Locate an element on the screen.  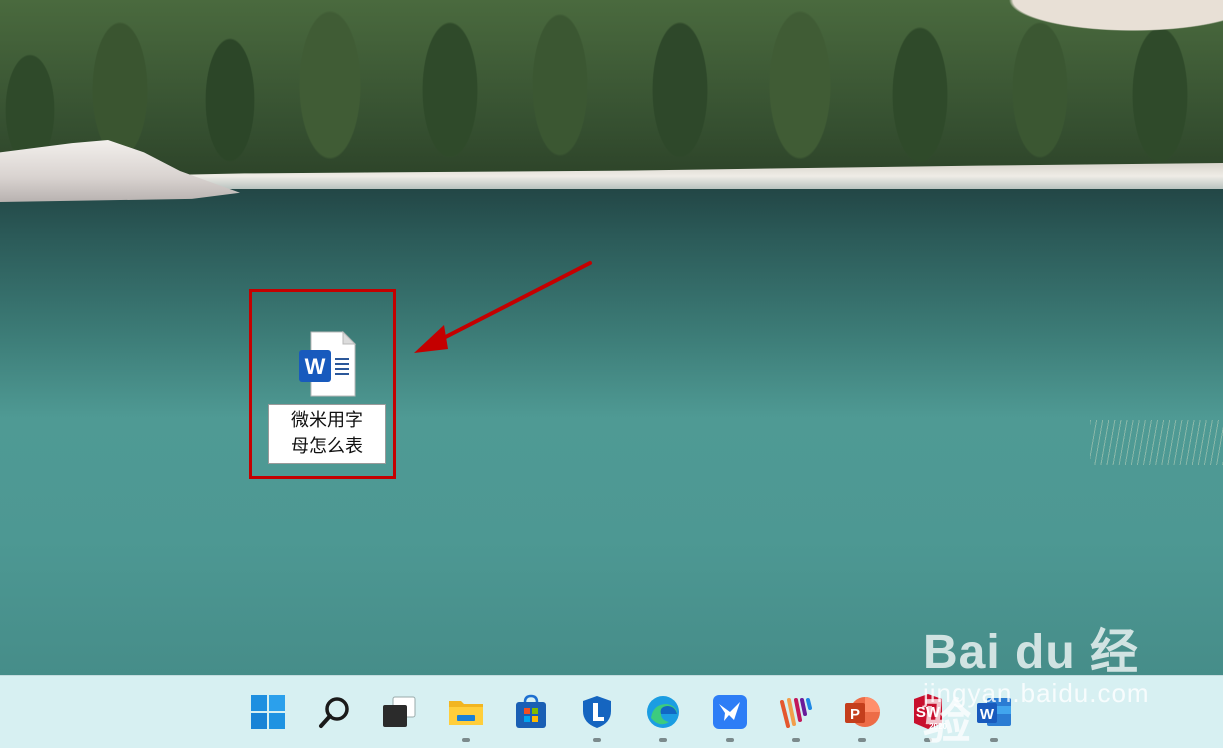
microsoft-store-button is located at coordinates (531, 712).